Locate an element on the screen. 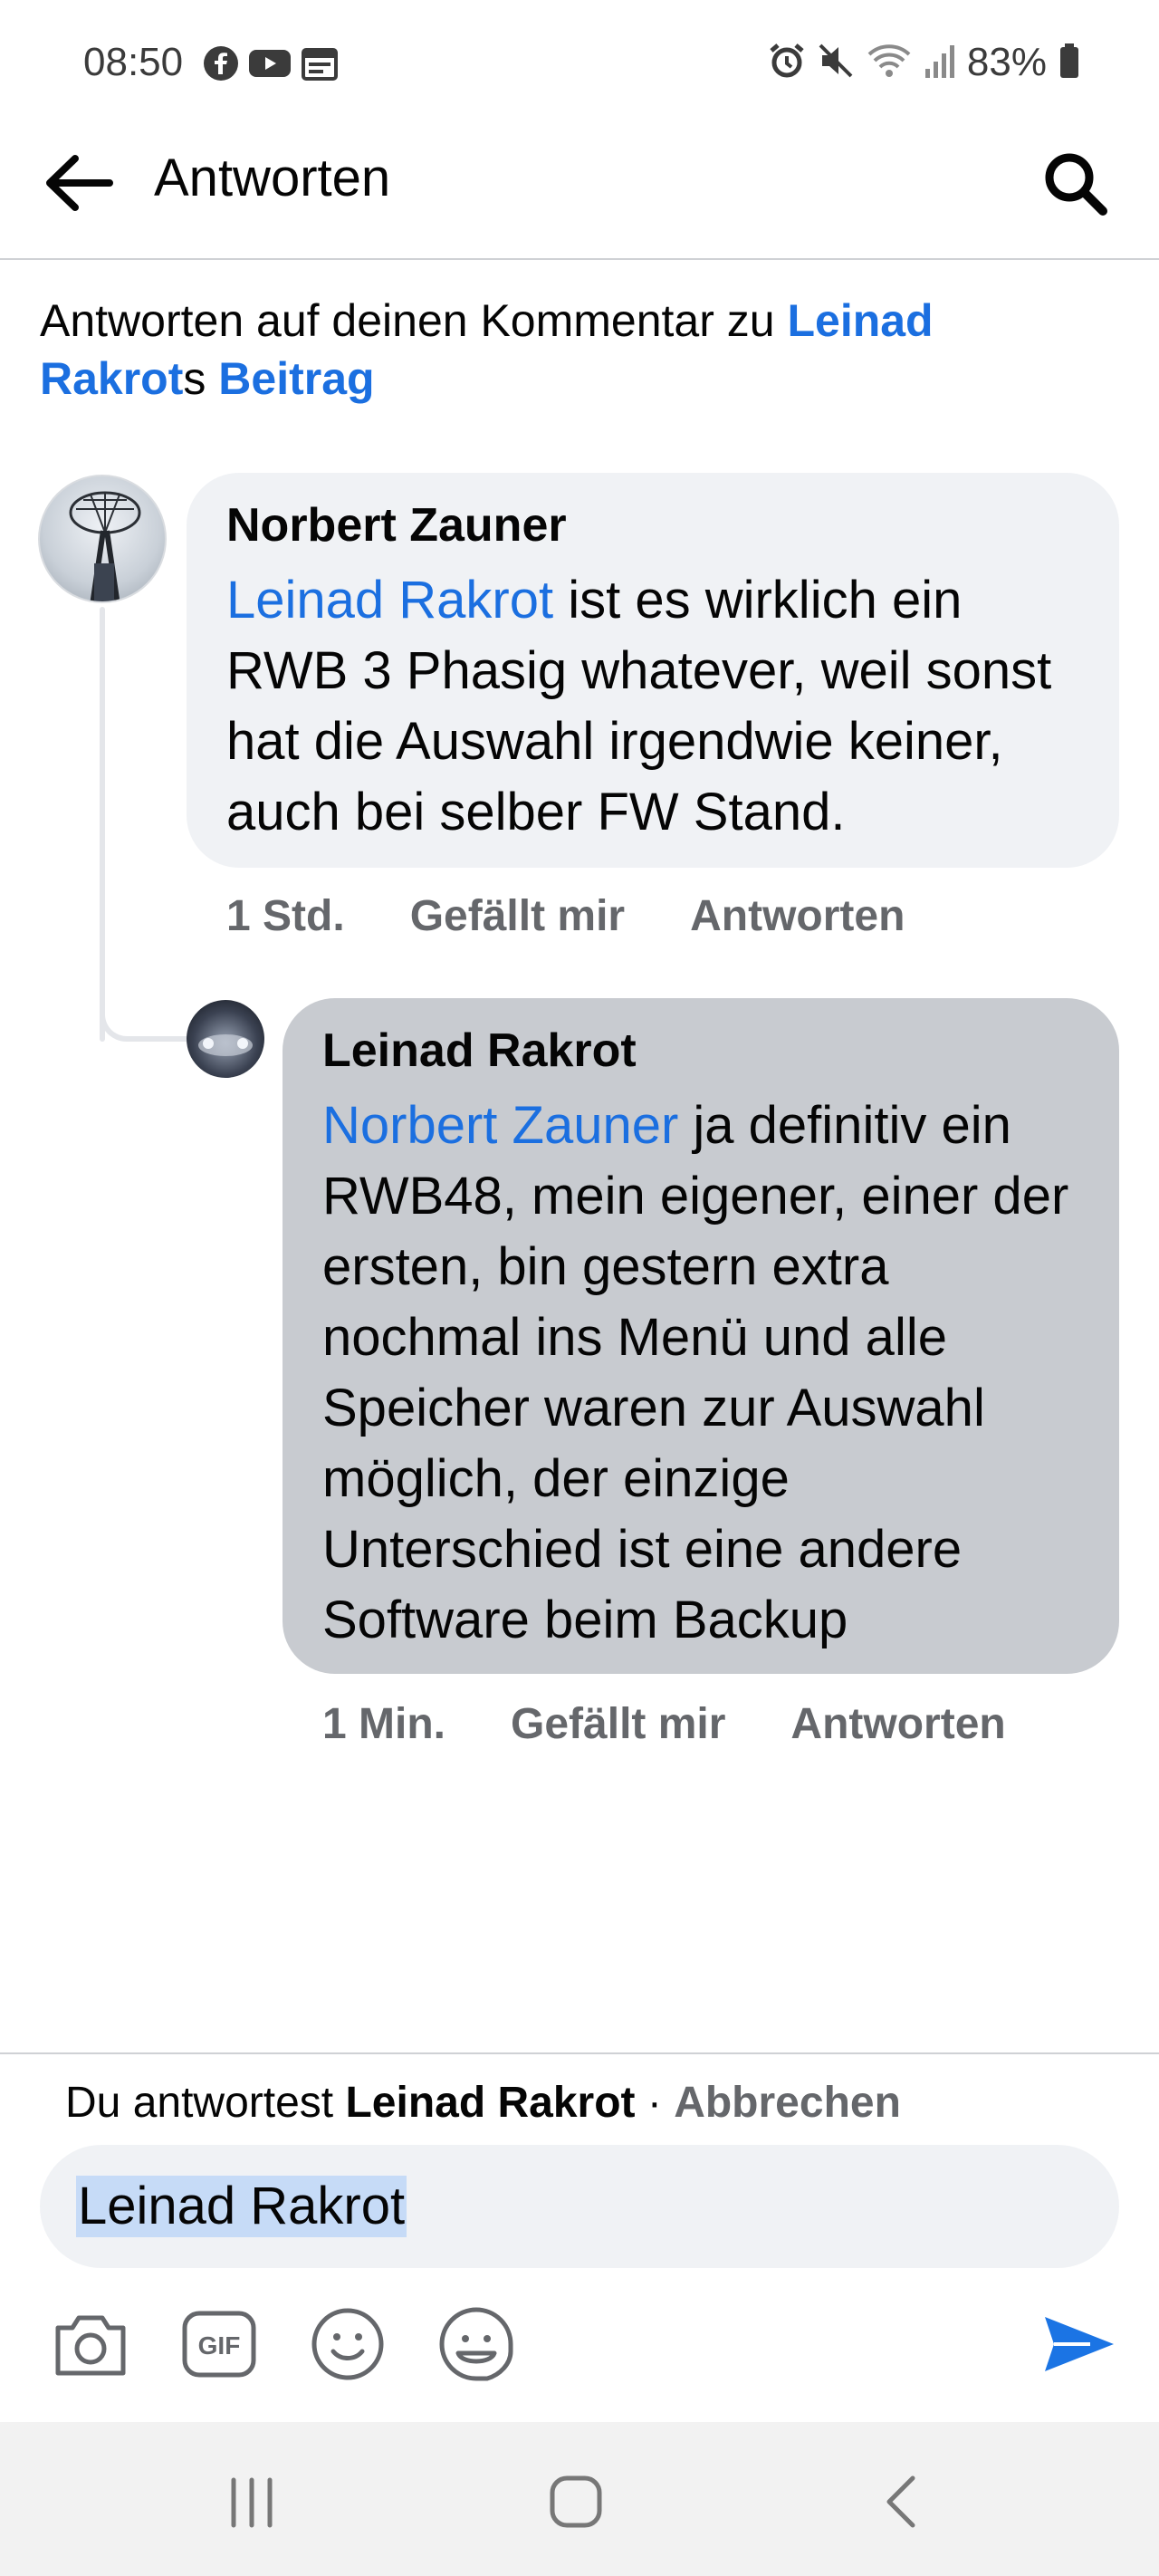  camera-button is located at coordinates (90, 2346).